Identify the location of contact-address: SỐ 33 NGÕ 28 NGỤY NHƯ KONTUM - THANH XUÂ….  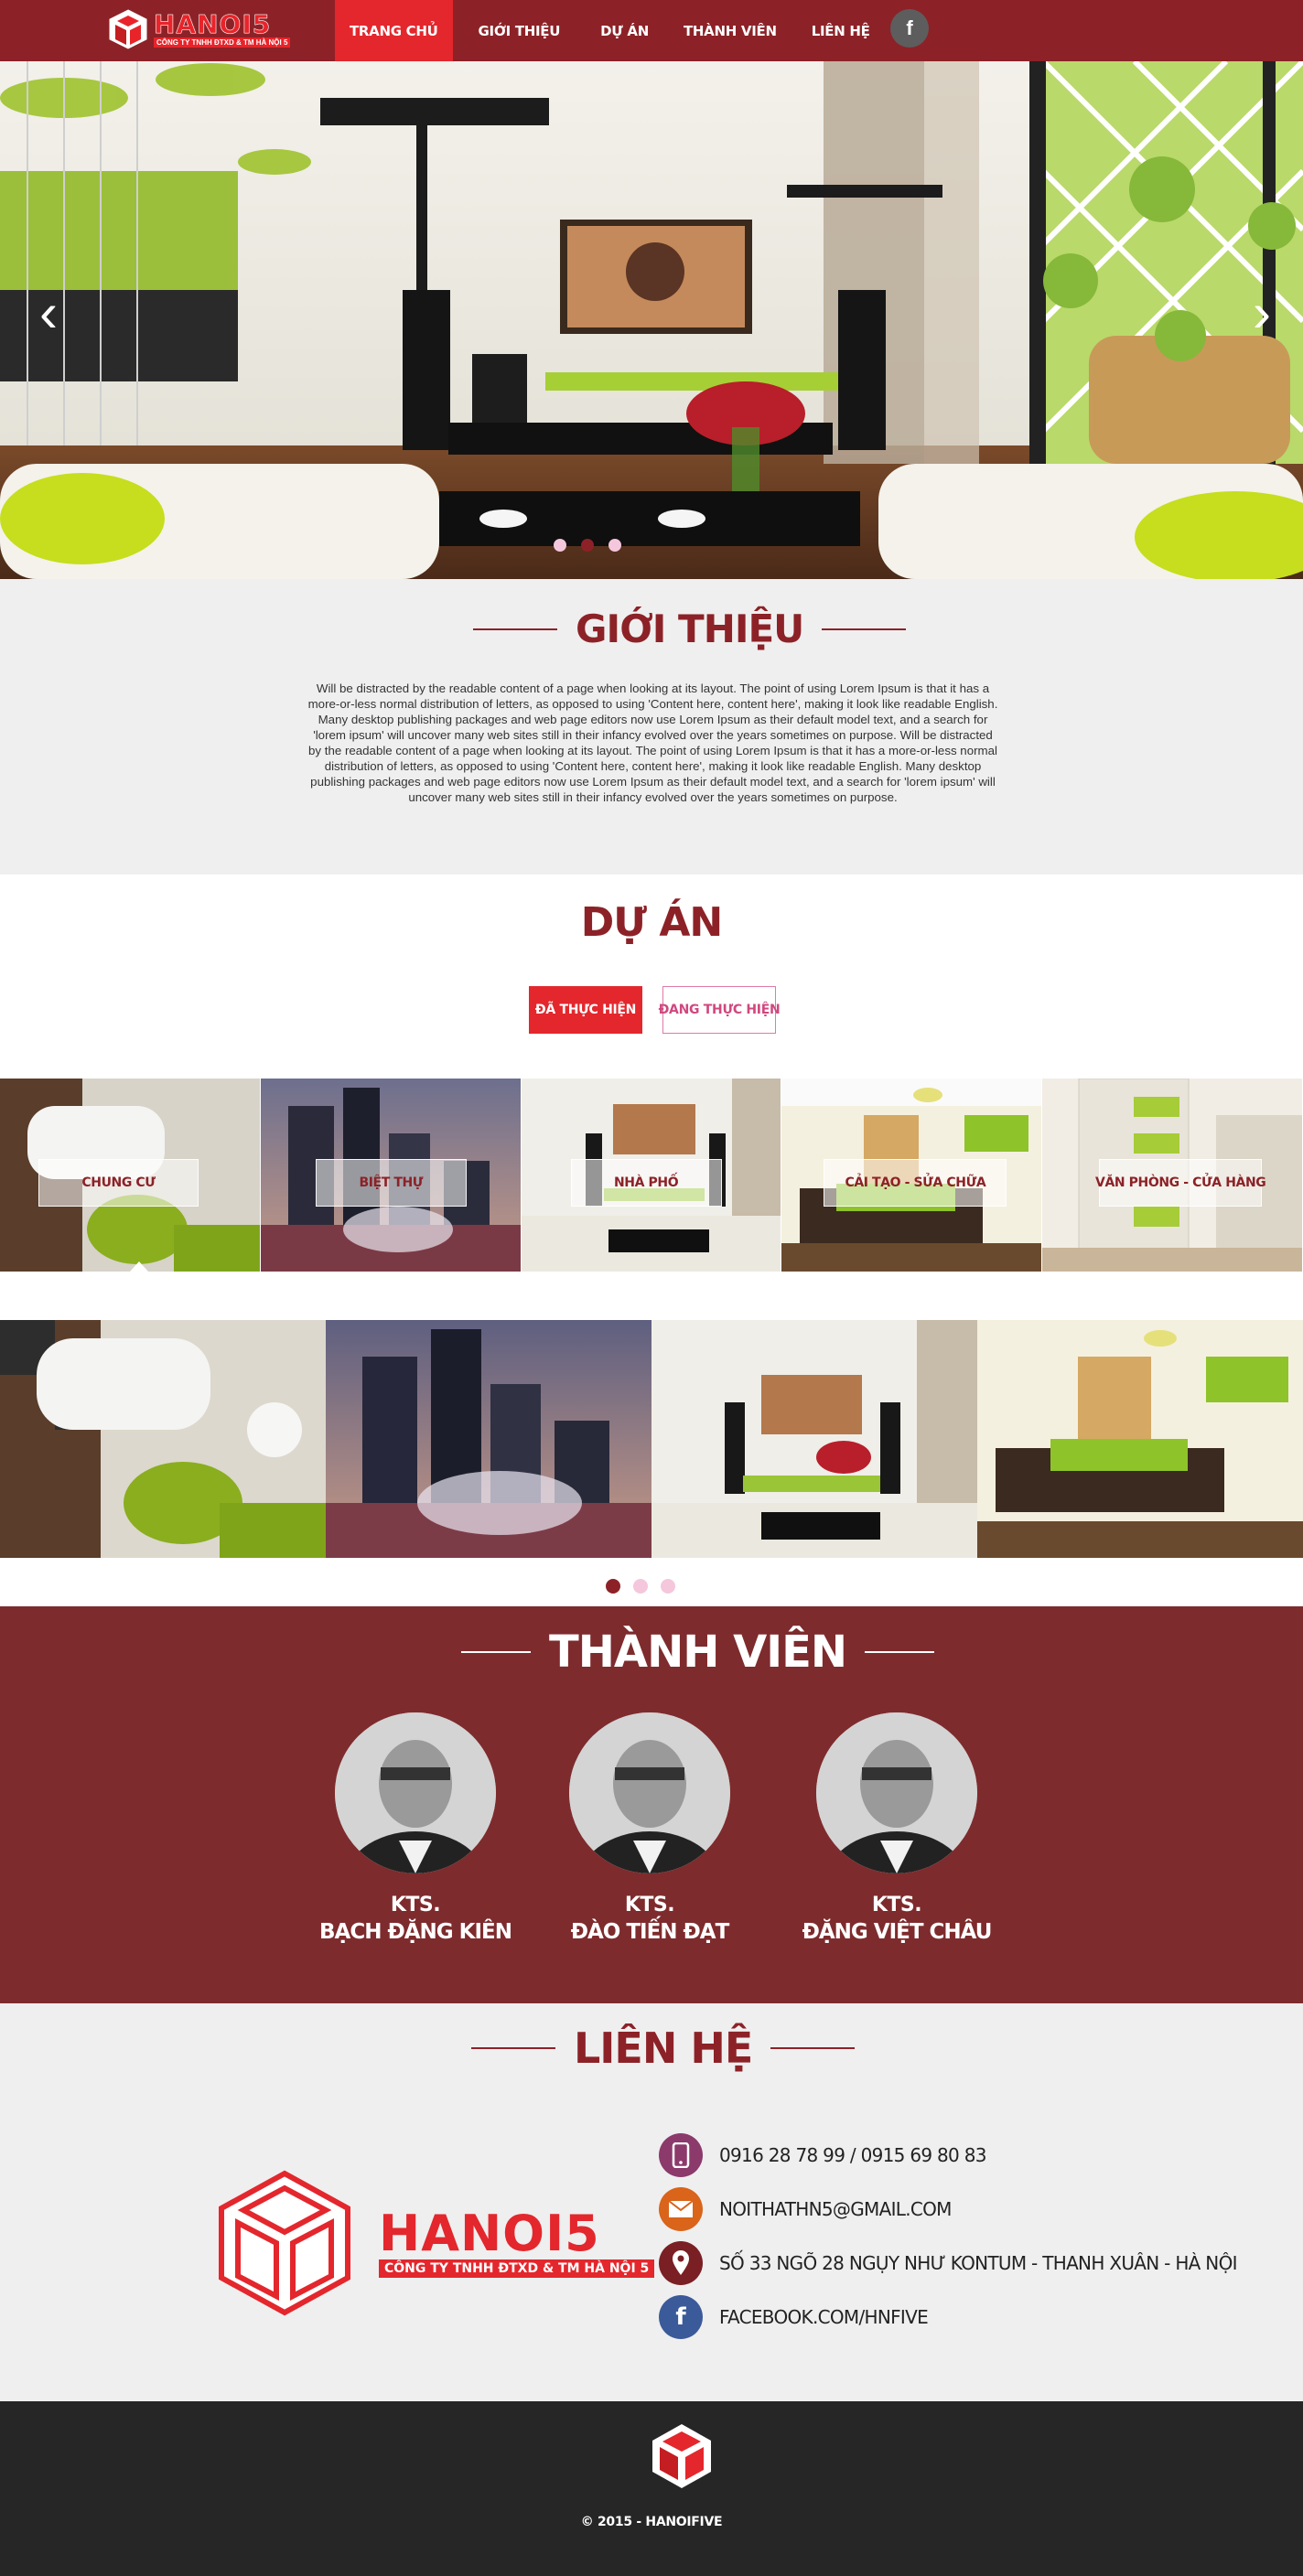
(949, 2263).